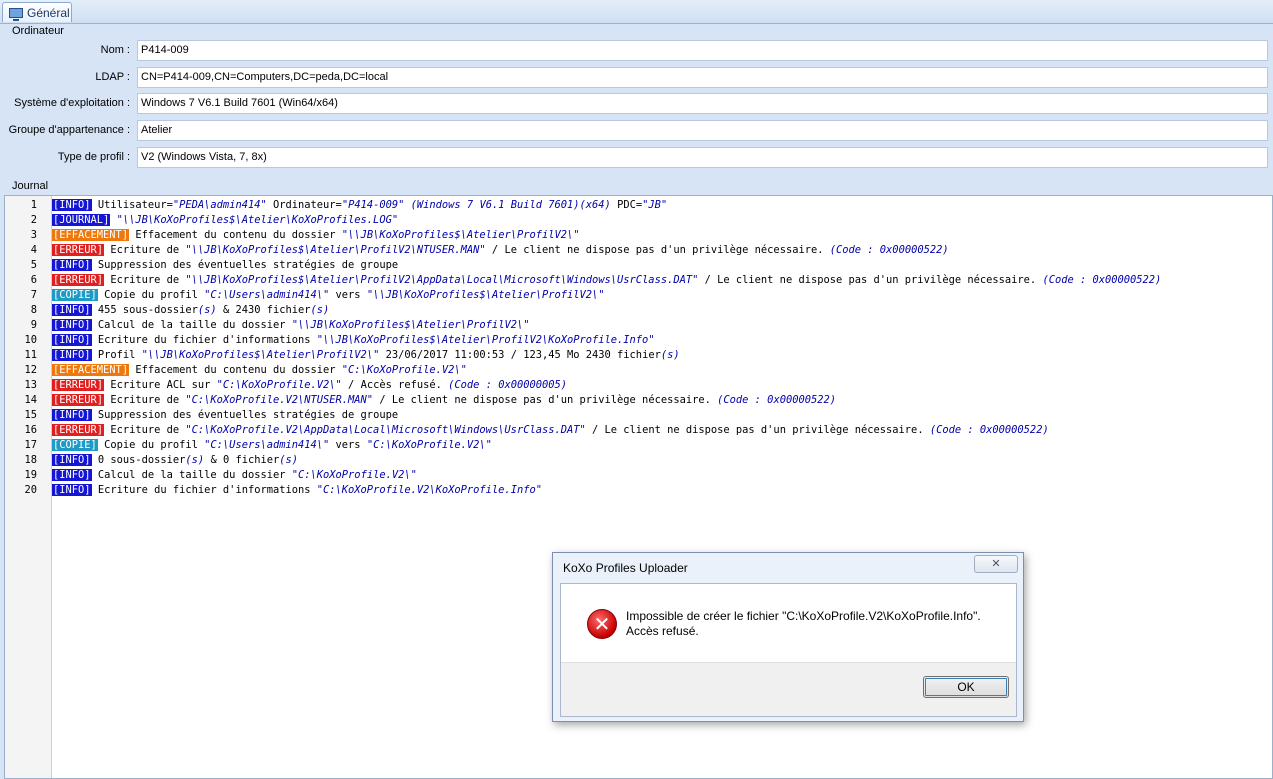  What do you see at coordinates (966, 687) in the screenshot?
I see `ok-button: OK` at bounding box center [966, 687].